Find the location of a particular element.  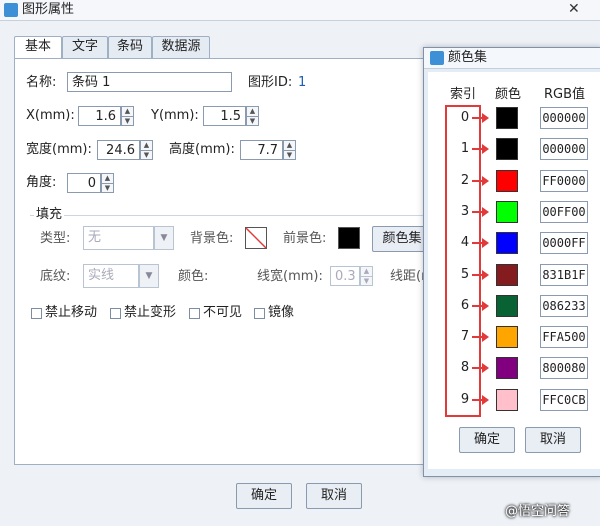

tab-datasource: 数据源 is located at coordinates (181, 47).